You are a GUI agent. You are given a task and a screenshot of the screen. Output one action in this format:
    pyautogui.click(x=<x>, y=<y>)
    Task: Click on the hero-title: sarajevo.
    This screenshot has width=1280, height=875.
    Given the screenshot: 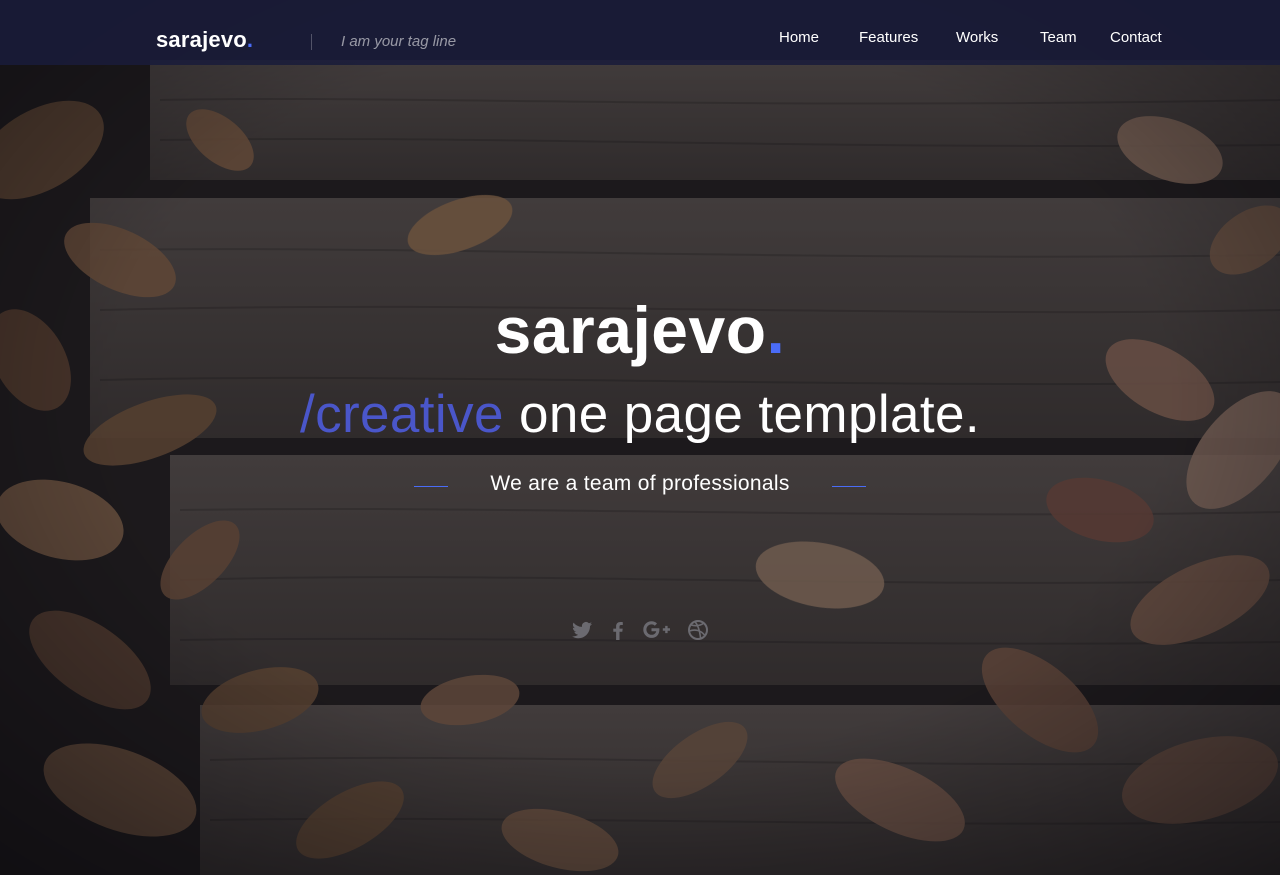 What is the action you would take?
    pyautogui.click(x=640, y=330)
    